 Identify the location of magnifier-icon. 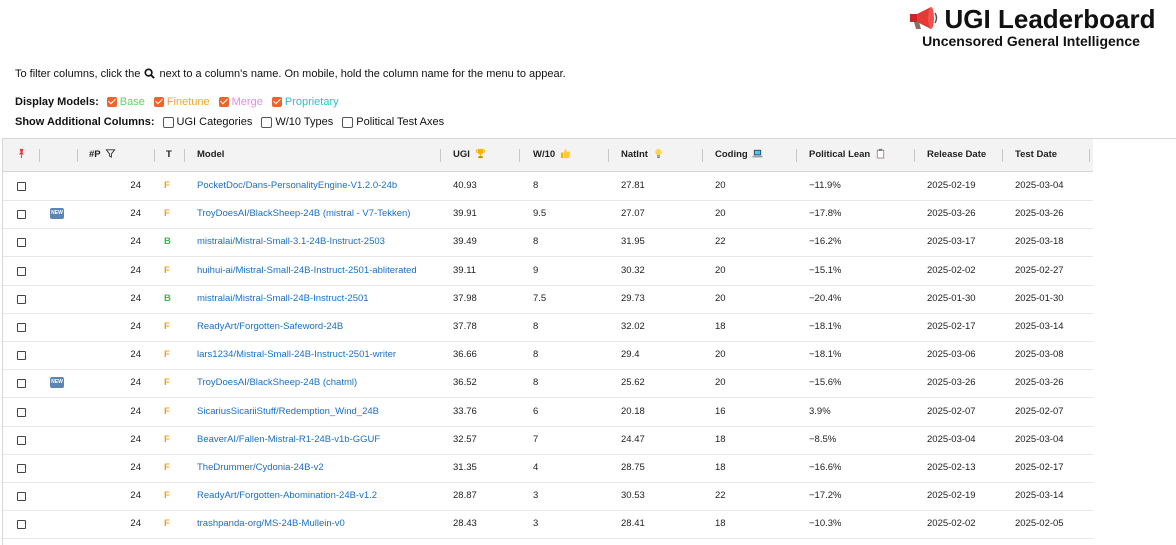
(150, 73).